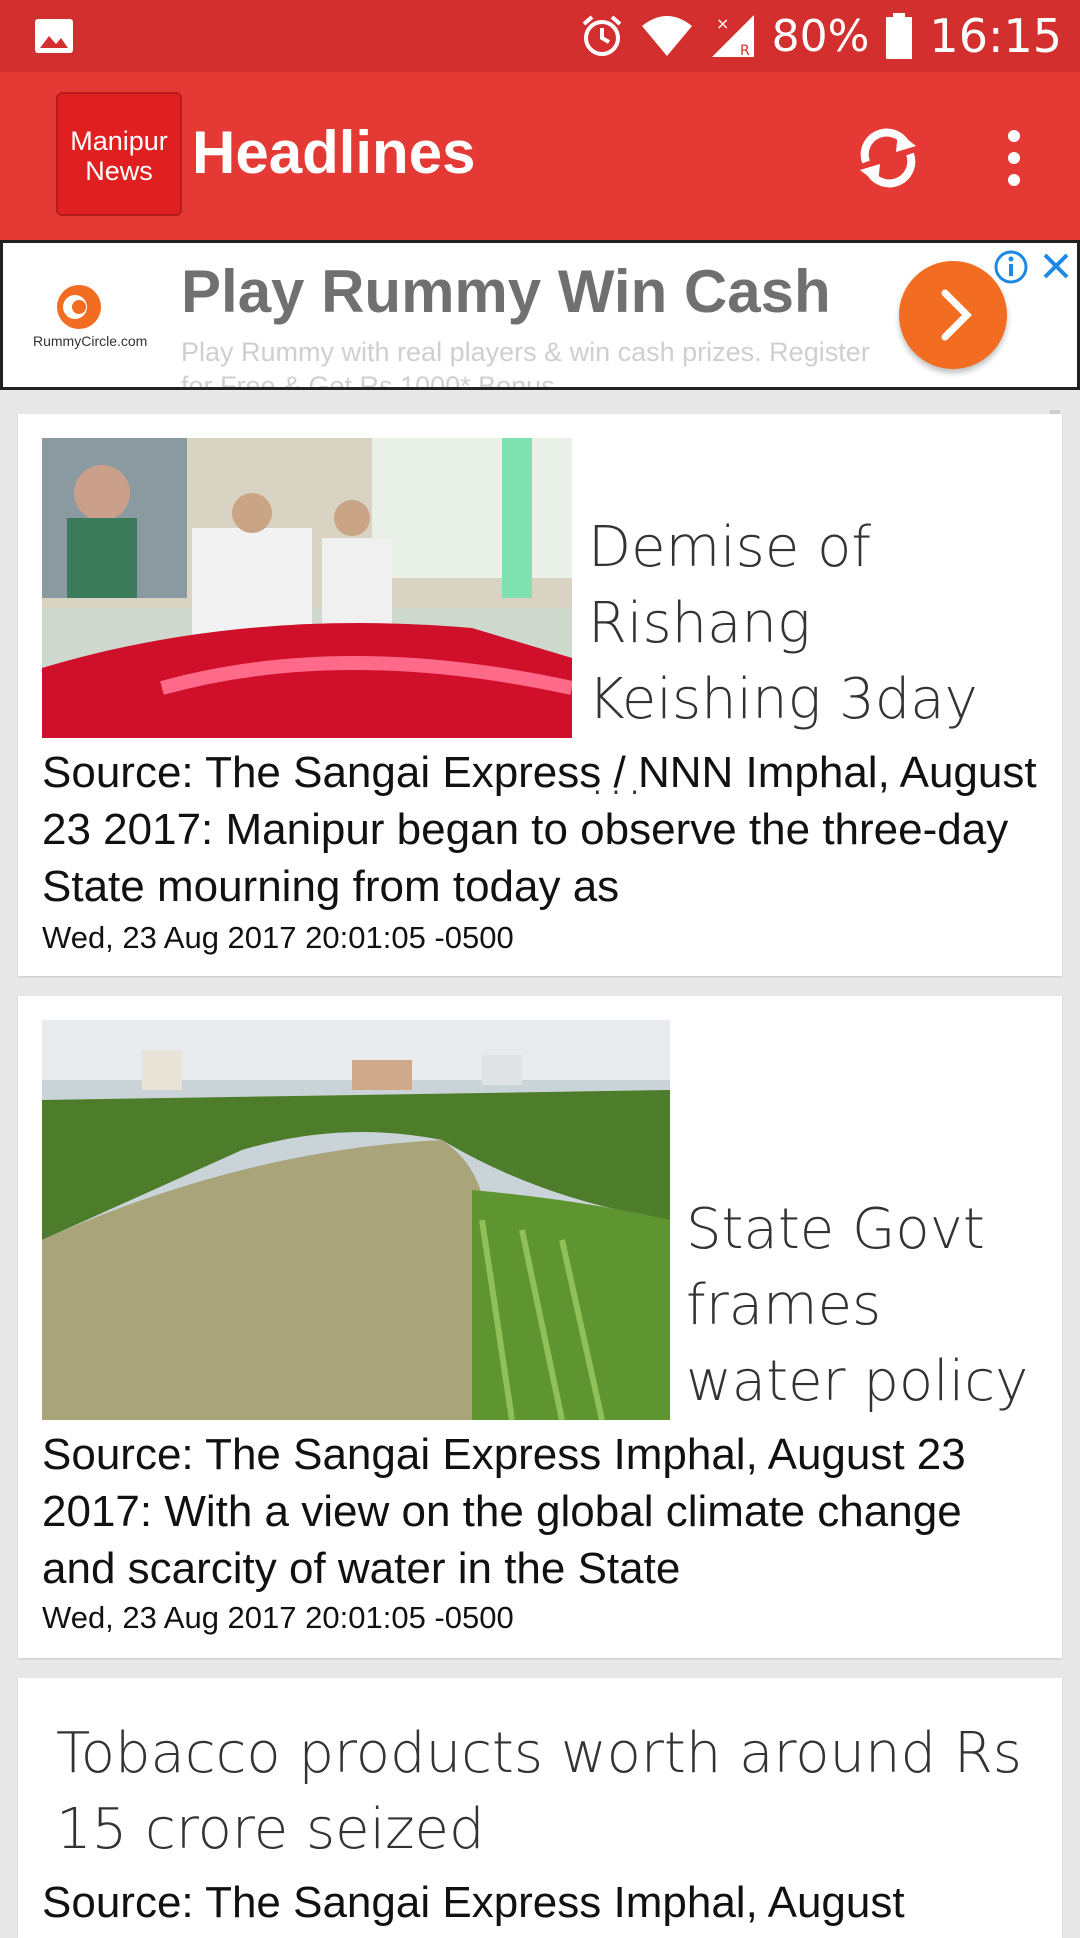 The width and height of the screenshot is (1080, 1938). Describe the element at coordinates (732, 36) in the screenshot. I see `signal-icon: × R` at that location.